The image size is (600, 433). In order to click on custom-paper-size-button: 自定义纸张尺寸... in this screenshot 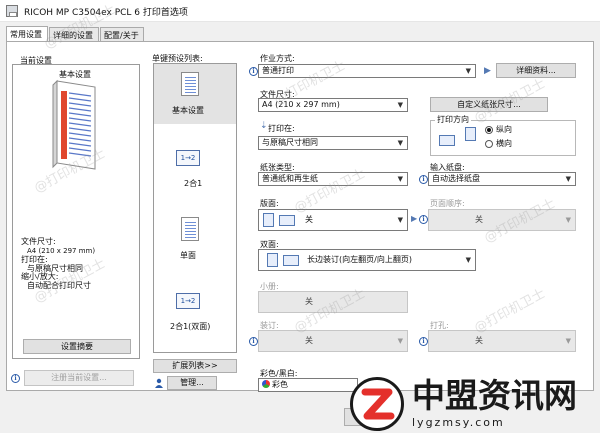, I will do `click(489, 104)`.